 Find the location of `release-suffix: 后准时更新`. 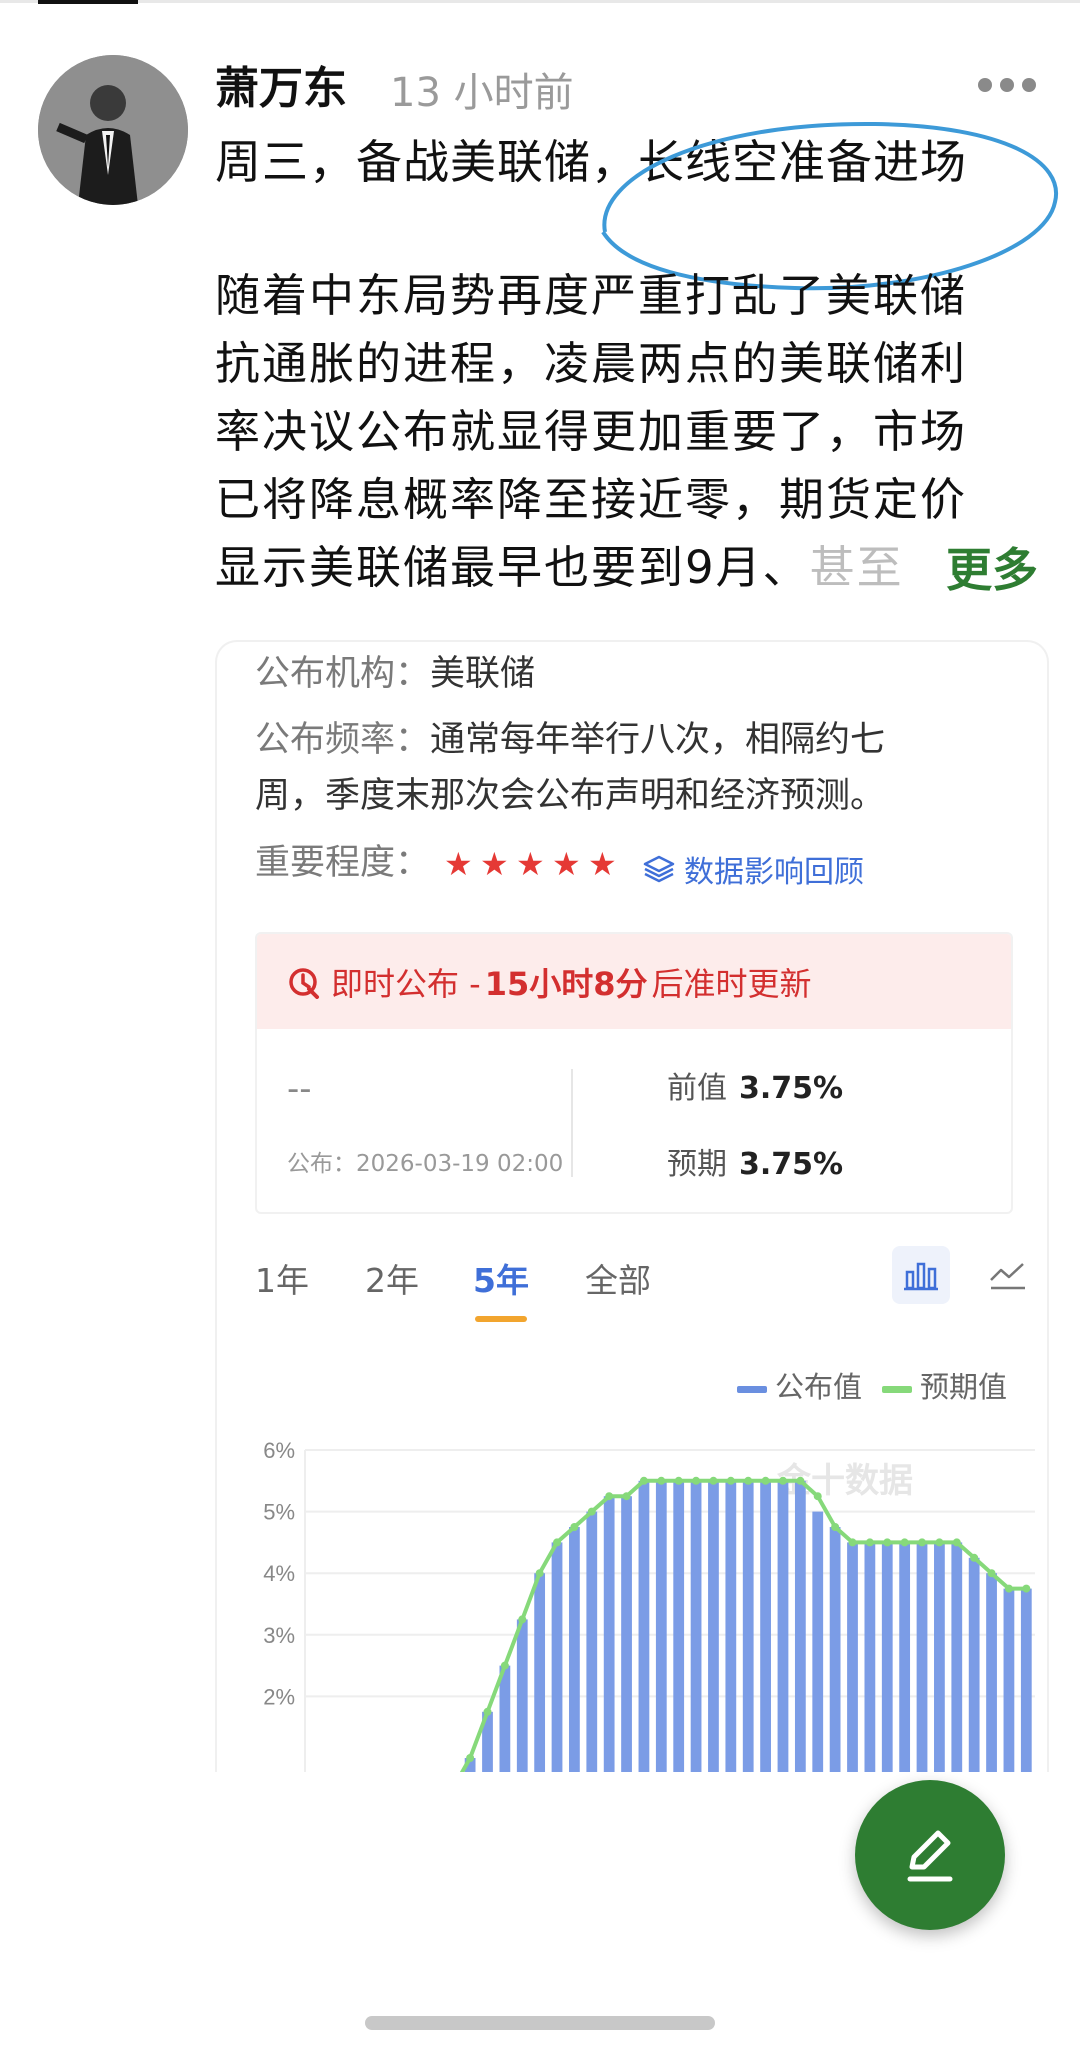

release-suffix: 后准时更新 is located at coordinates (731, 983).